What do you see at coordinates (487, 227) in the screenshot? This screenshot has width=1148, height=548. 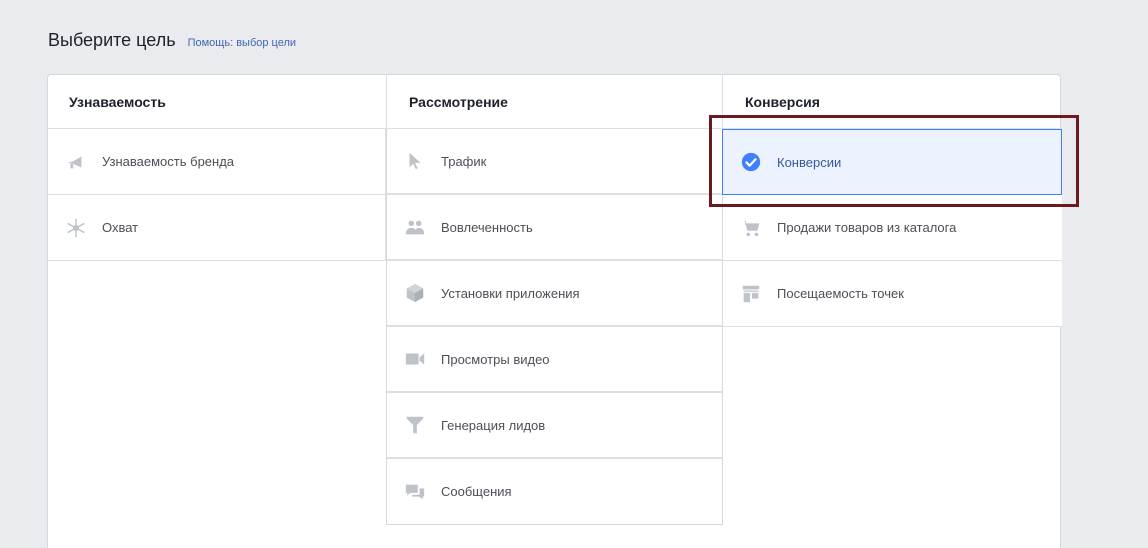 I see `objective-label: Вовлеченность` at bounding box center [487, 227].